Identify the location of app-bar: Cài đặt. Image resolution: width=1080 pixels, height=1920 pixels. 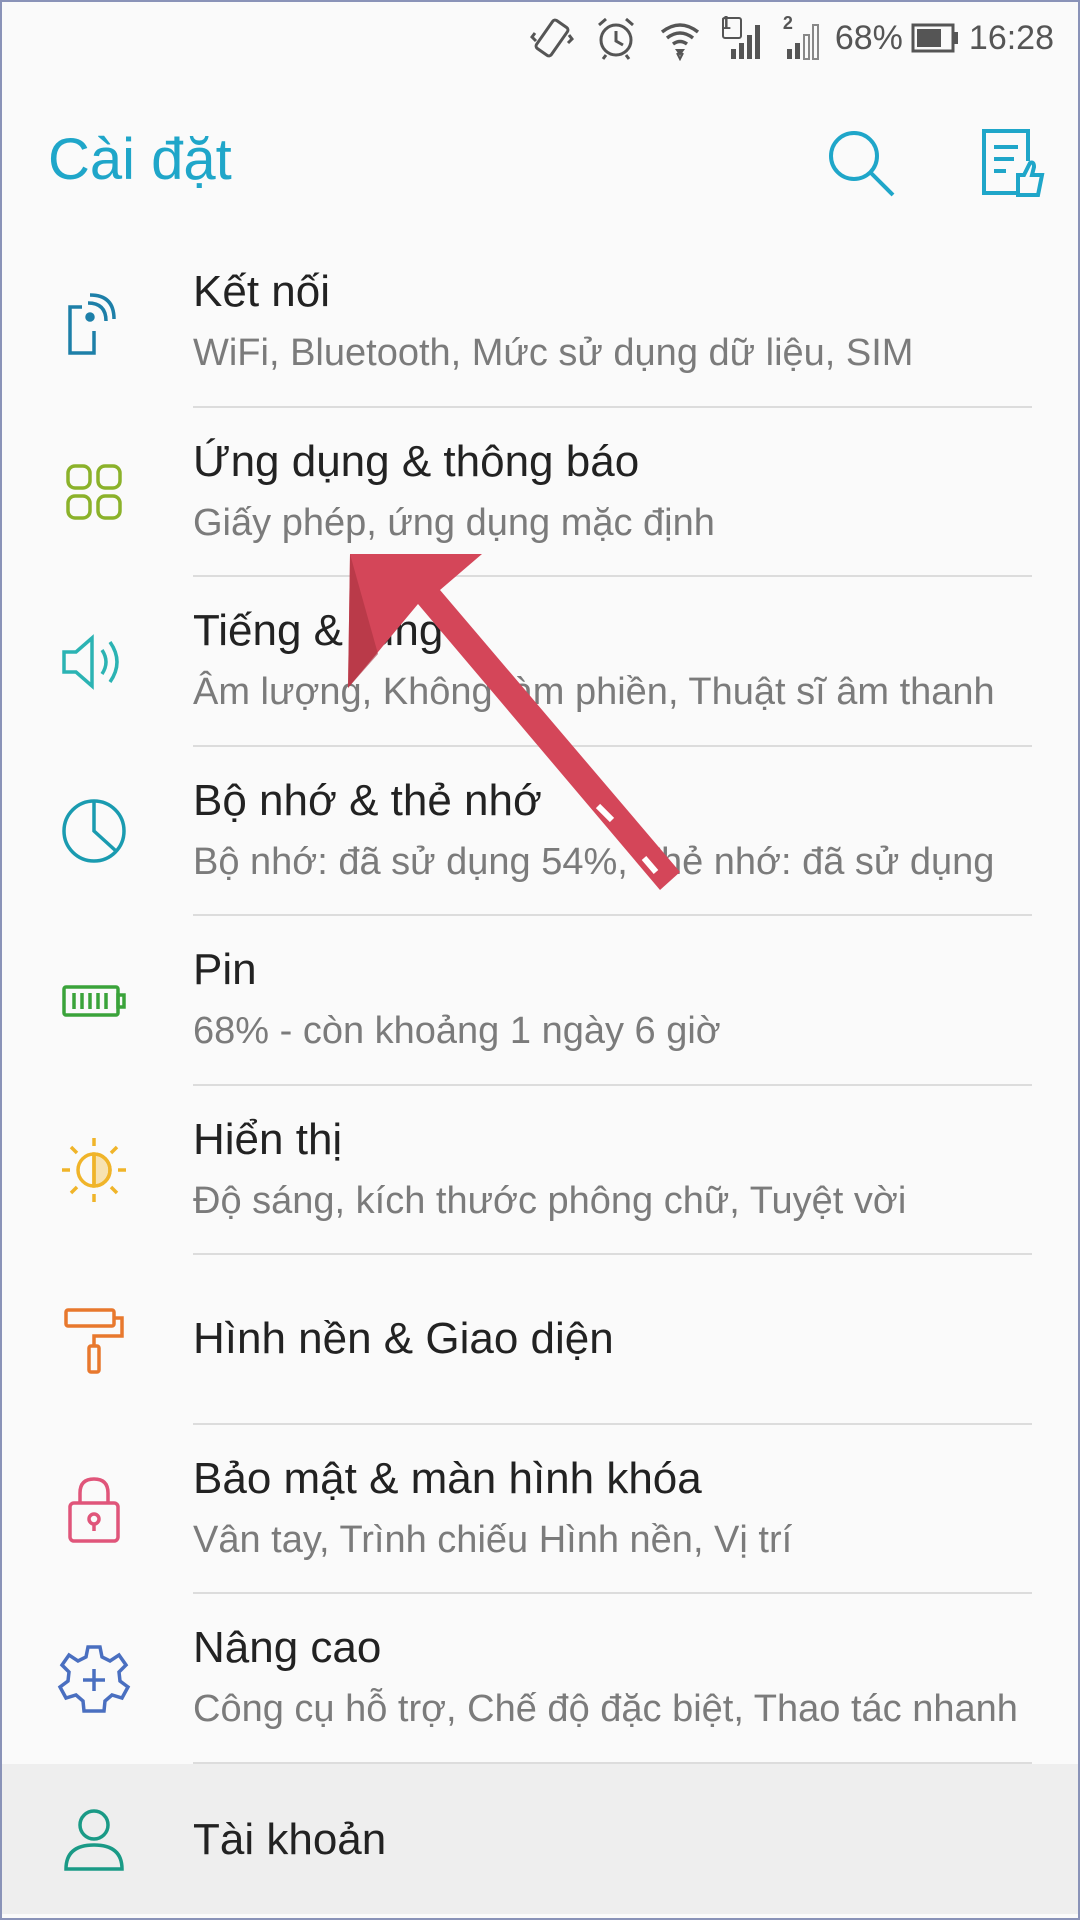
(540, 156).